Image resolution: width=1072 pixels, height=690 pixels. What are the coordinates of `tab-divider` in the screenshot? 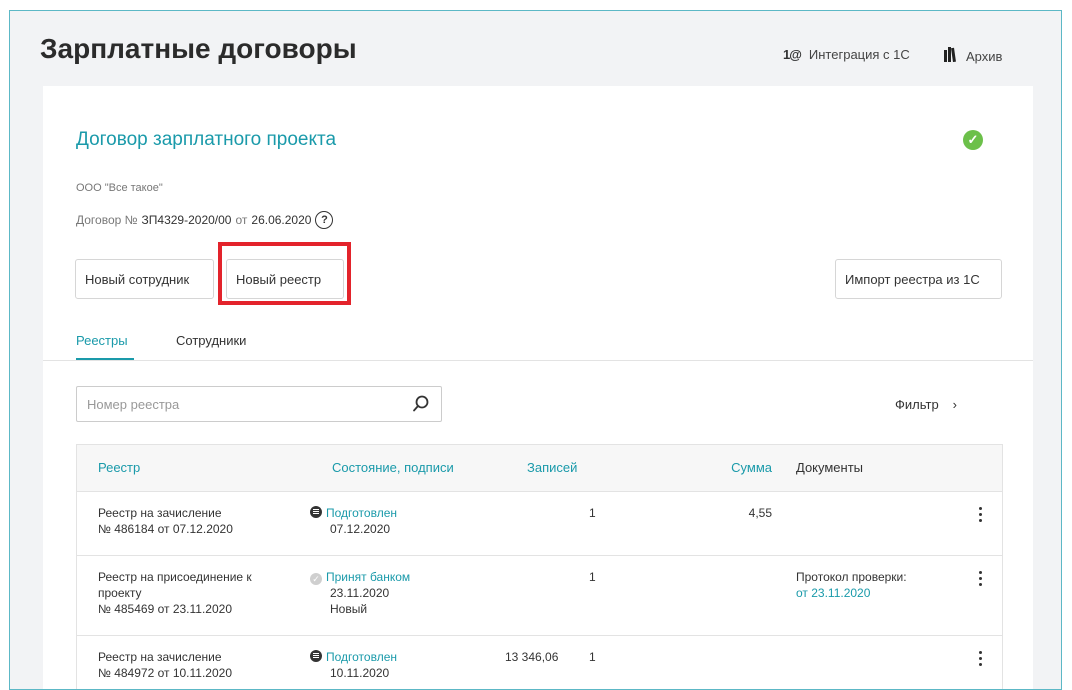 It's located at (538, 360).